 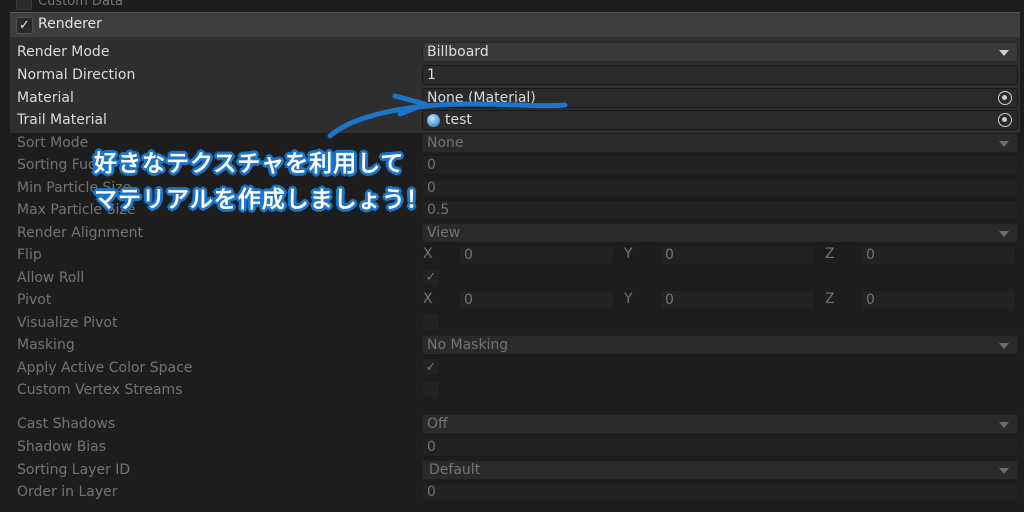 I want to click on annotation-line-1: 好きなテクスチャを利用して, so click(x=249, y=164).